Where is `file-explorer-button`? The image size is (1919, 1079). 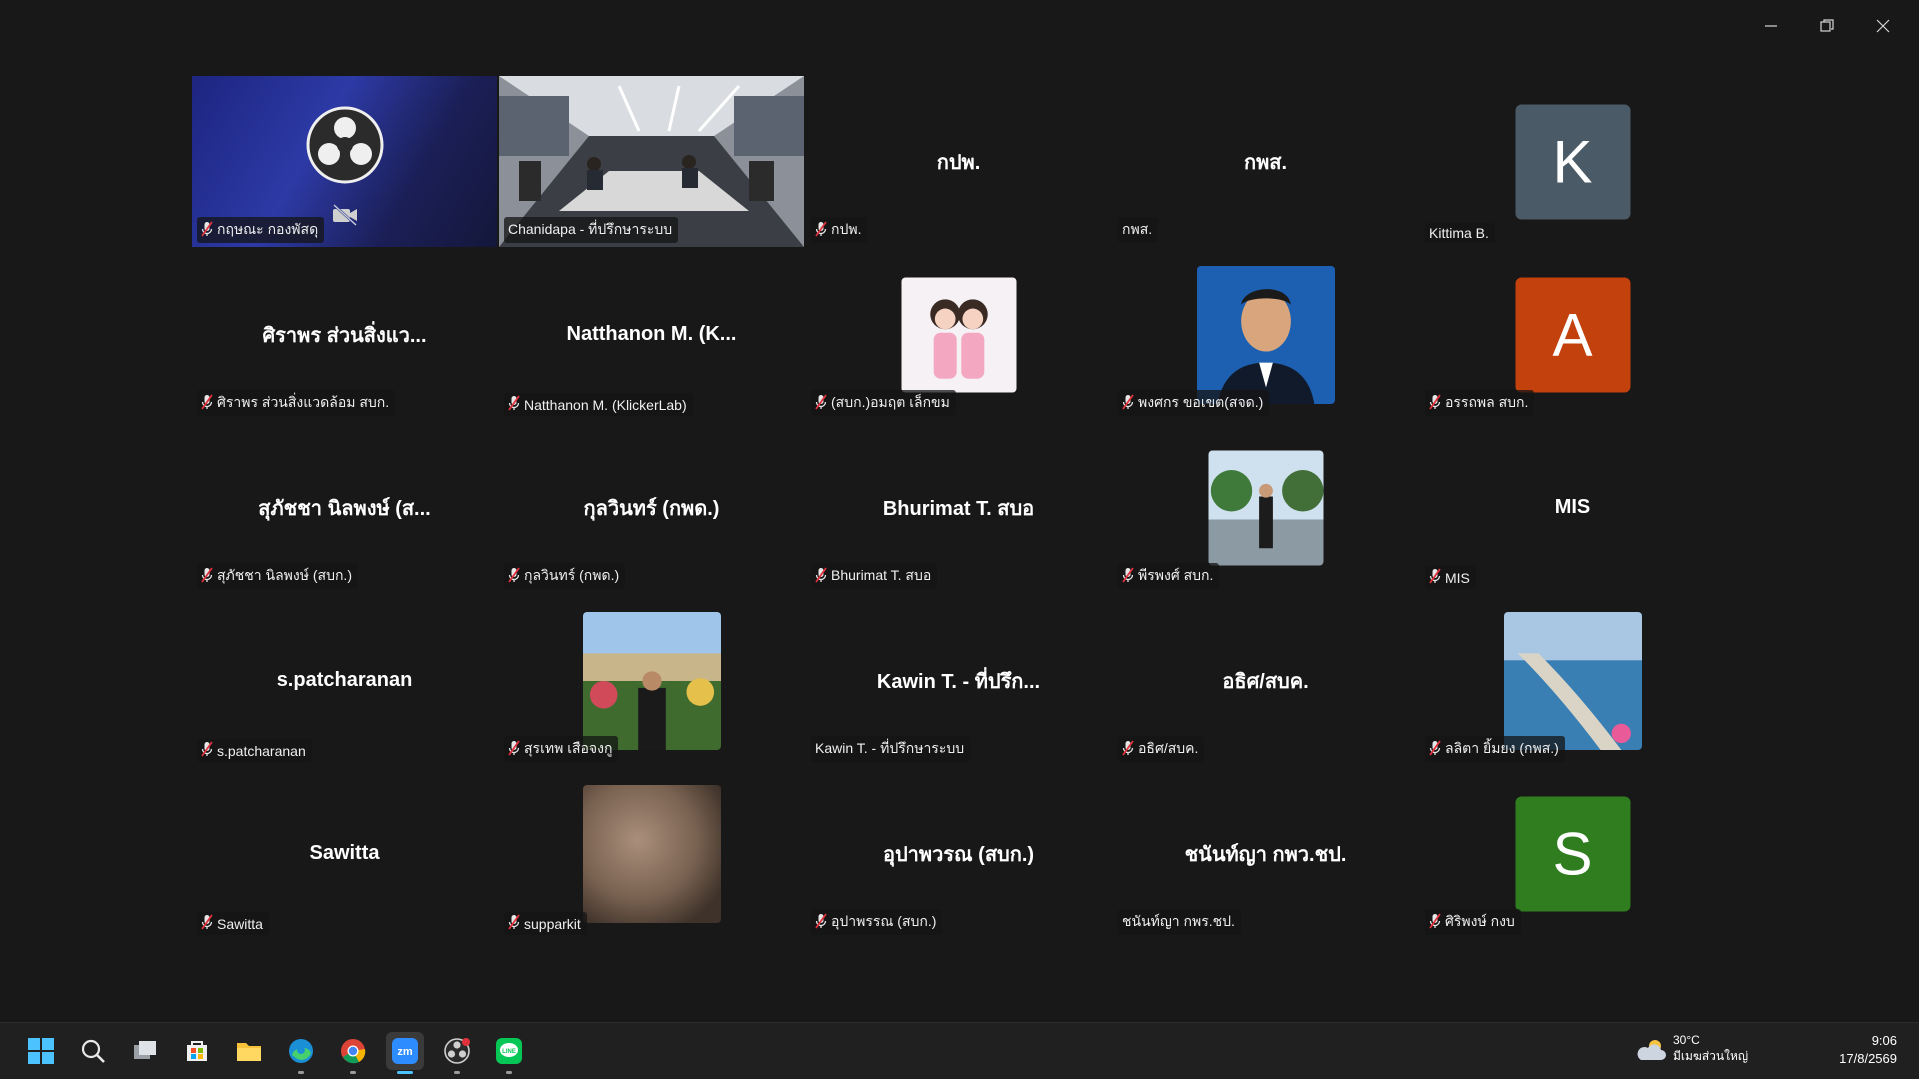
file-explorer-button is located at coordinates (249, 1051).